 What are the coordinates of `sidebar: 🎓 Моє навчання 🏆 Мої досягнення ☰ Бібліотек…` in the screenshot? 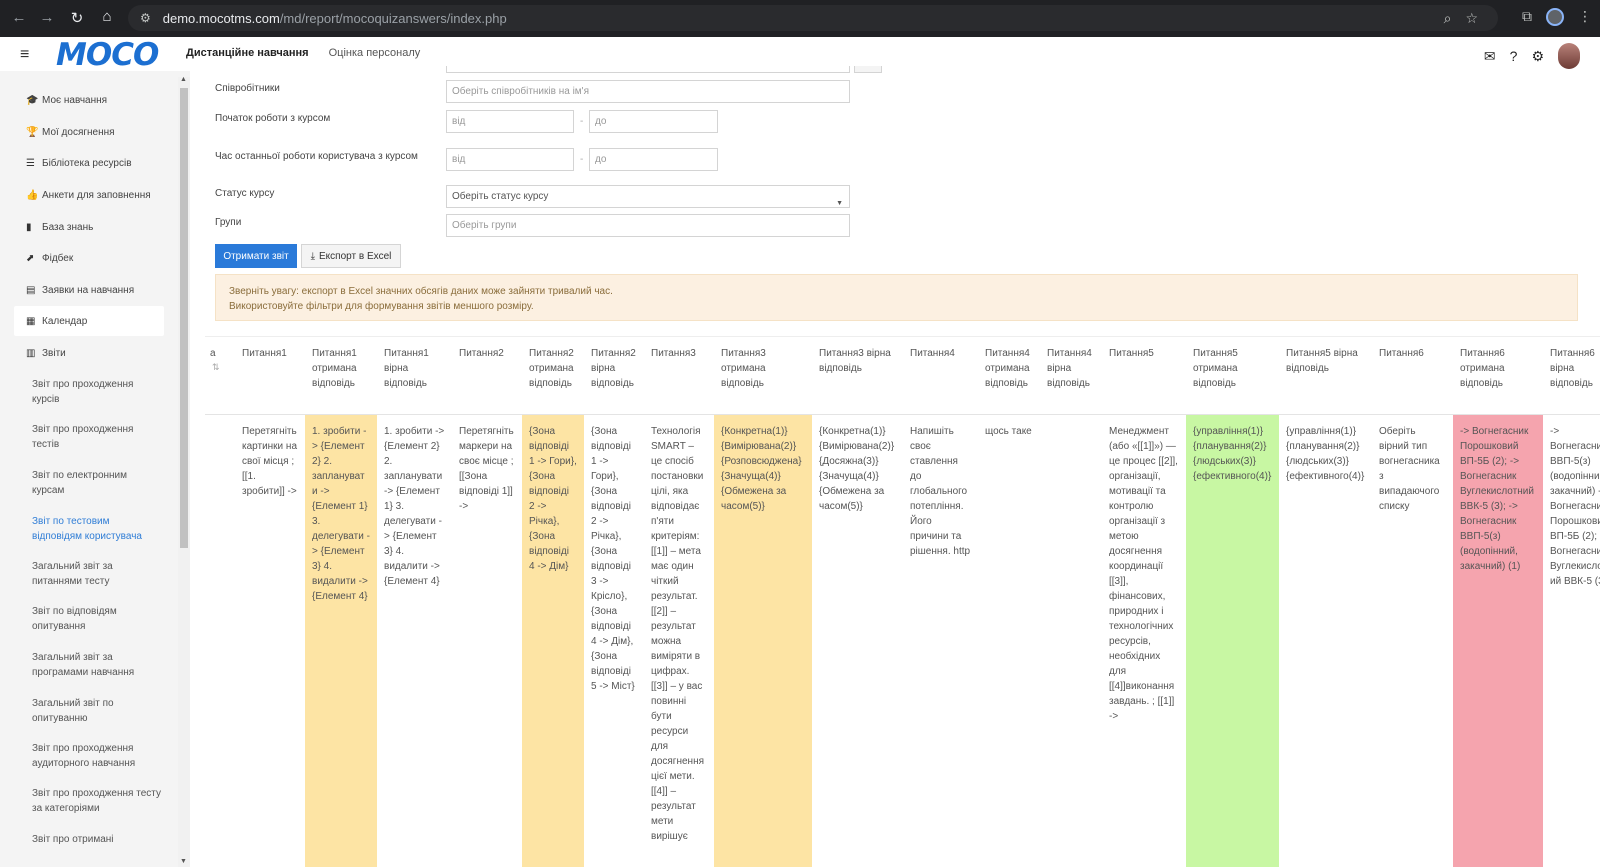 It's located at (95, 469).